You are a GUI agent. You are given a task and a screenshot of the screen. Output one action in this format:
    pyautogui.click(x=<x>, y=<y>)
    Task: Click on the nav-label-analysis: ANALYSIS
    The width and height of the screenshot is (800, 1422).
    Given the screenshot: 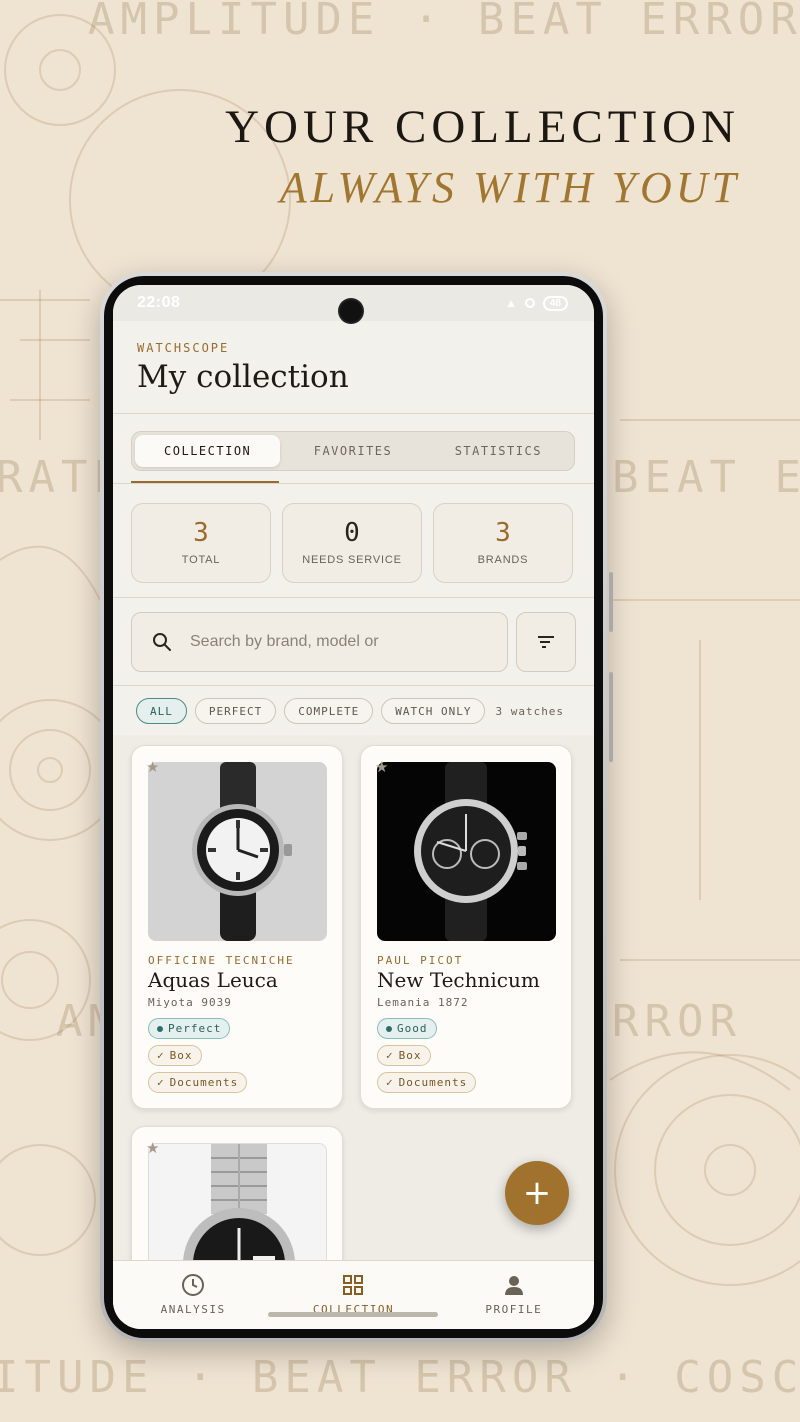 What is the action you would take?
    pyautogui.click(x=193, y=1309)
    